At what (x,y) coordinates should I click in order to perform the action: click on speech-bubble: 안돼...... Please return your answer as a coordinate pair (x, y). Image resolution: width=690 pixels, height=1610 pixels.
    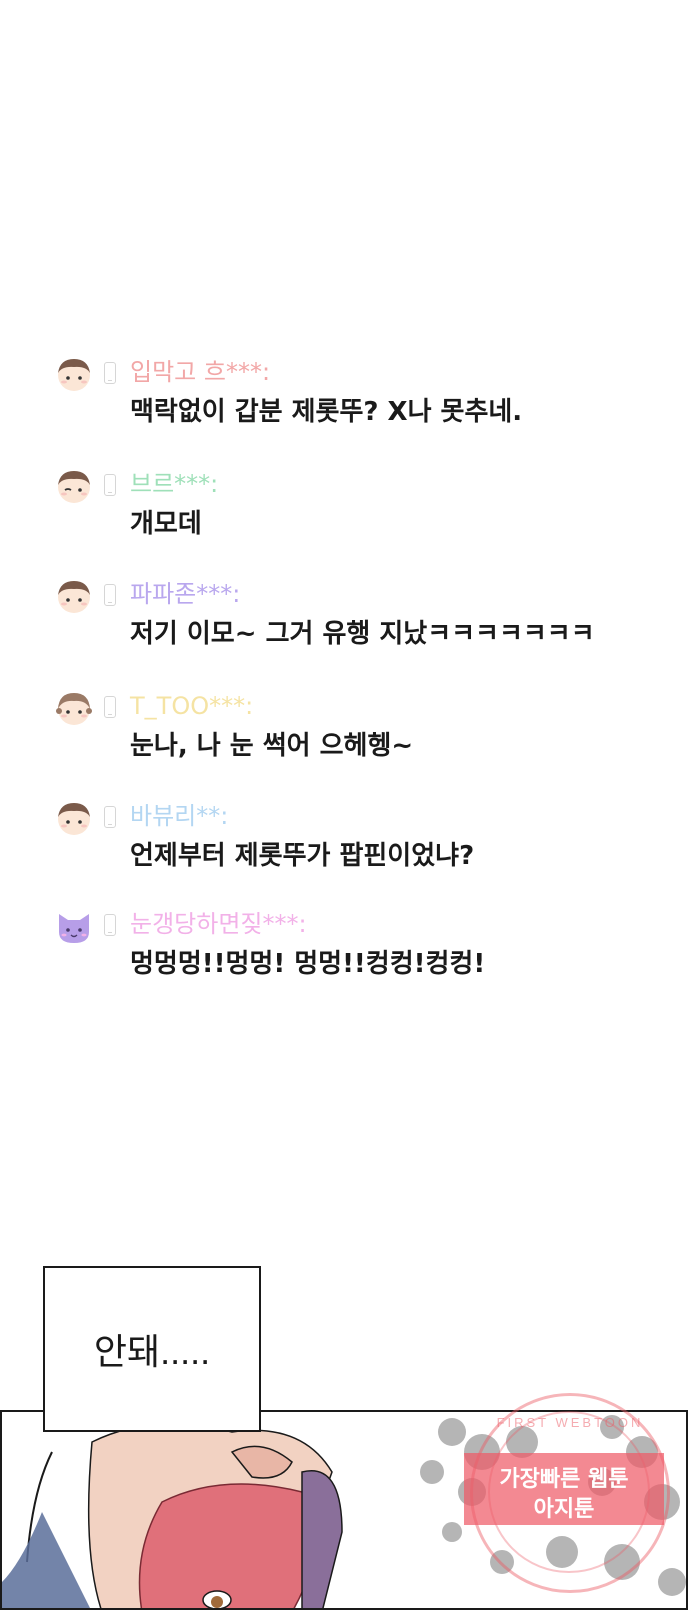
    Looking at the image, I should click on (152, 1349).